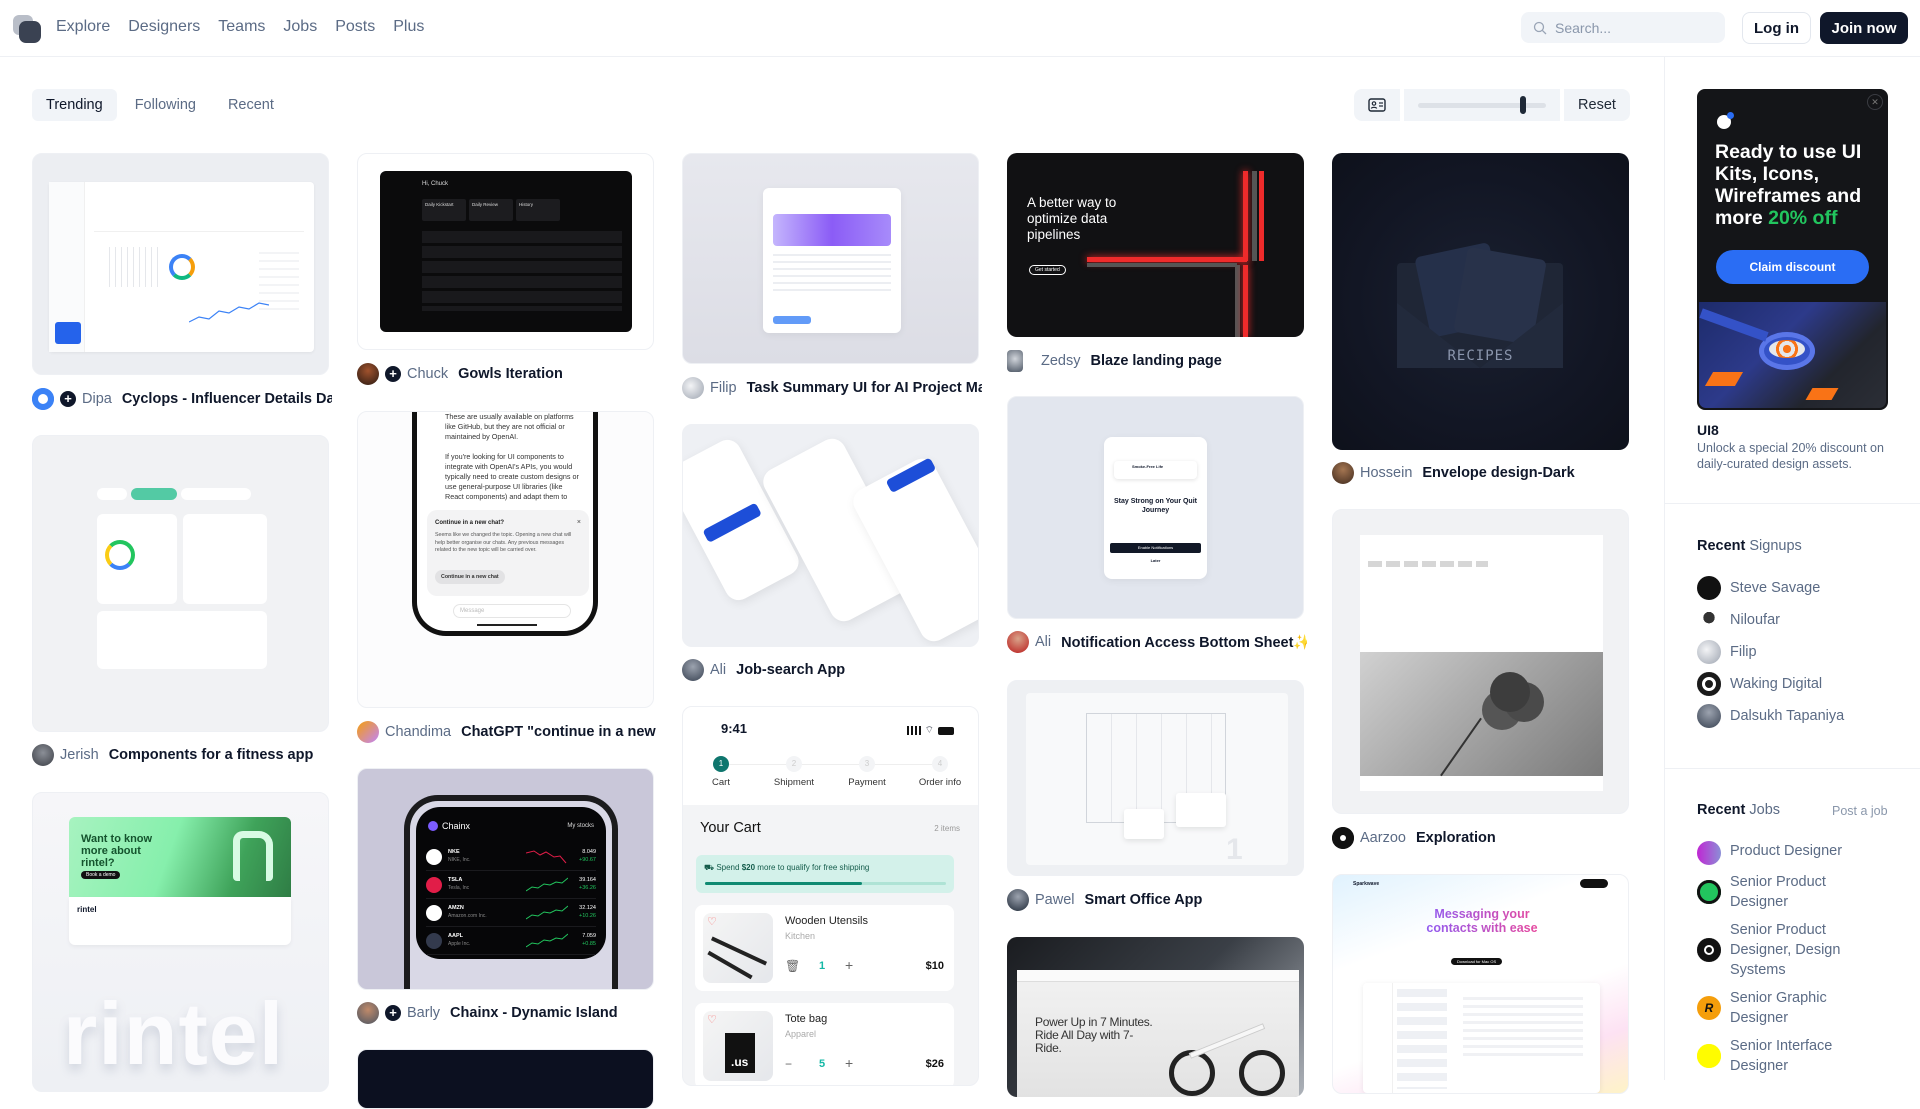  Describe the element at coordinates (1386, 473) in the screenshot. I see `author-name: Hossein` at that location.